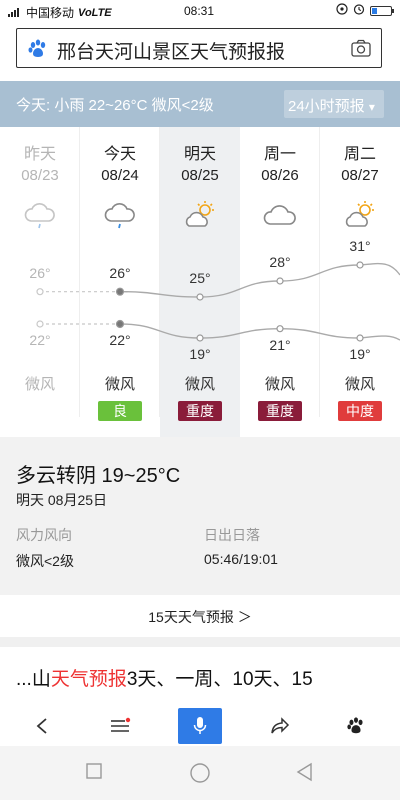  What do you see at coordinates (171, 50) in the screenshot?
I see `search-query: 邢台天河山景区天气预报报` at bounding box center [171, 50].